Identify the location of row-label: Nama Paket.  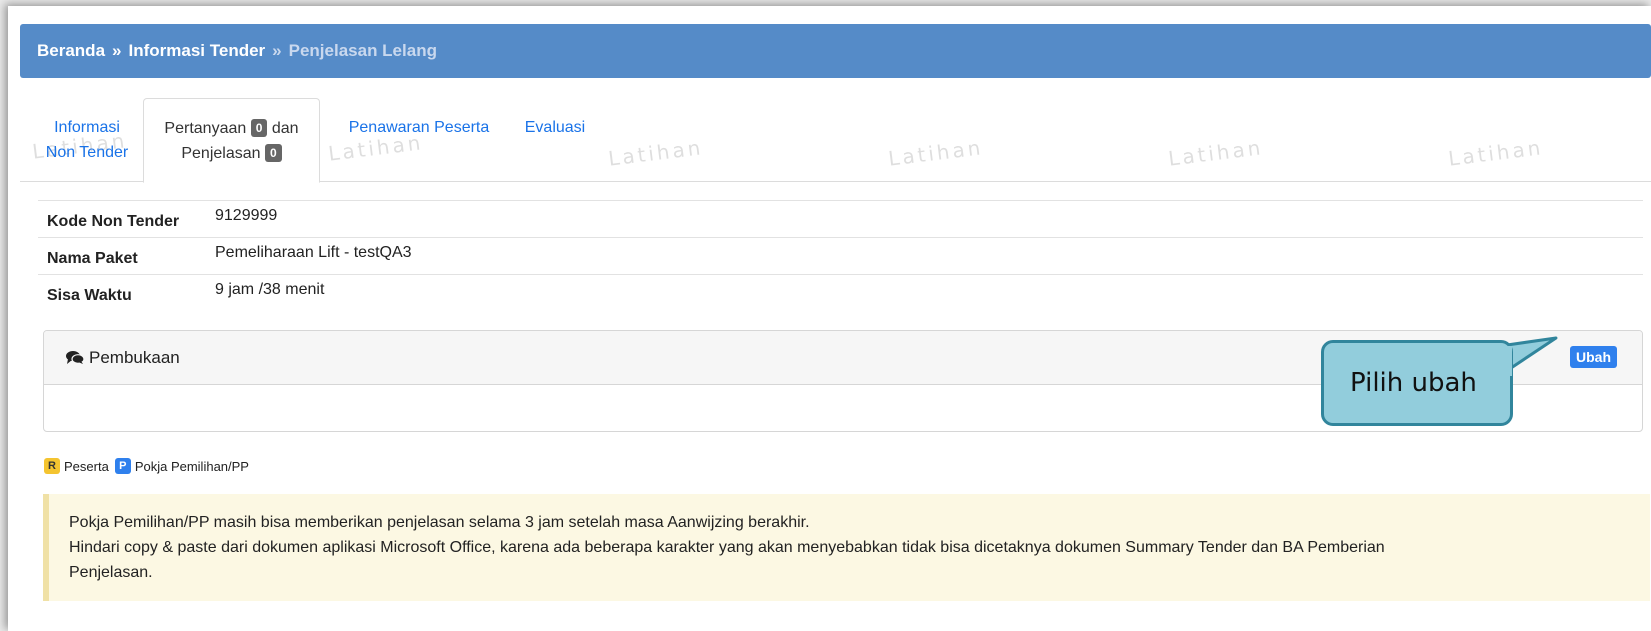
(126, 256).